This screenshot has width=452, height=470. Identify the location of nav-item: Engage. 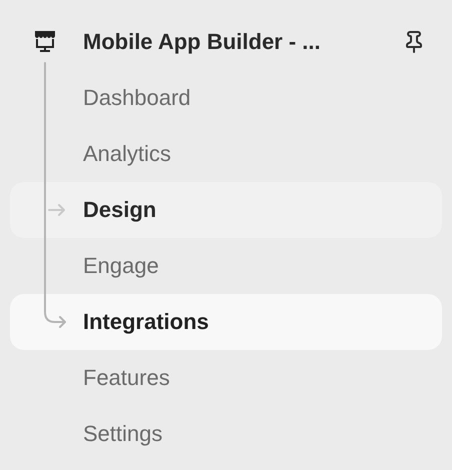
(226, 266).